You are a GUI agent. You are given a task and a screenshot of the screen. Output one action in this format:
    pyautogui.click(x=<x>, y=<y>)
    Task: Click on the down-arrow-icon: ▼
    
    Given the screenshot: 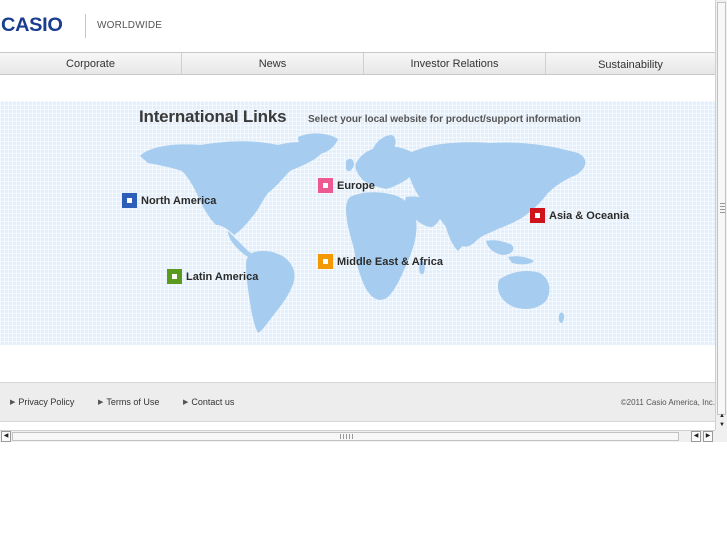 What is the action you would take?
    pyautogui.click(x=722, y=425)
    